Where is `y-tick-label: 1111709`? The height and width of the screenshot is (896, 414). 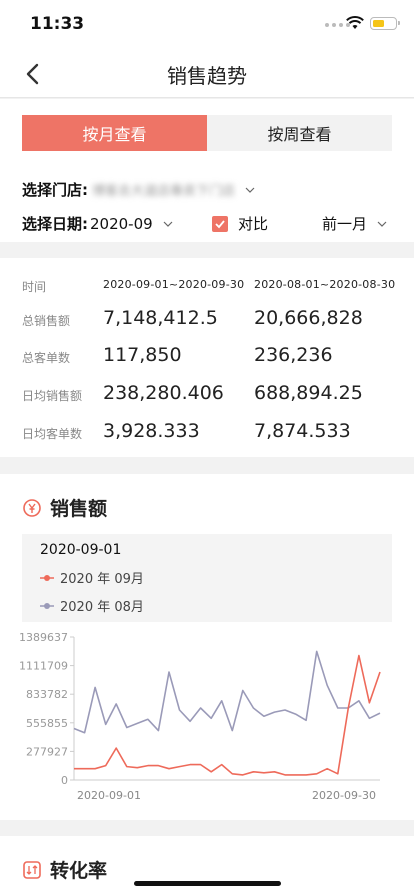
y-tick-label: 1111709 is located at coordinates (43, 666).